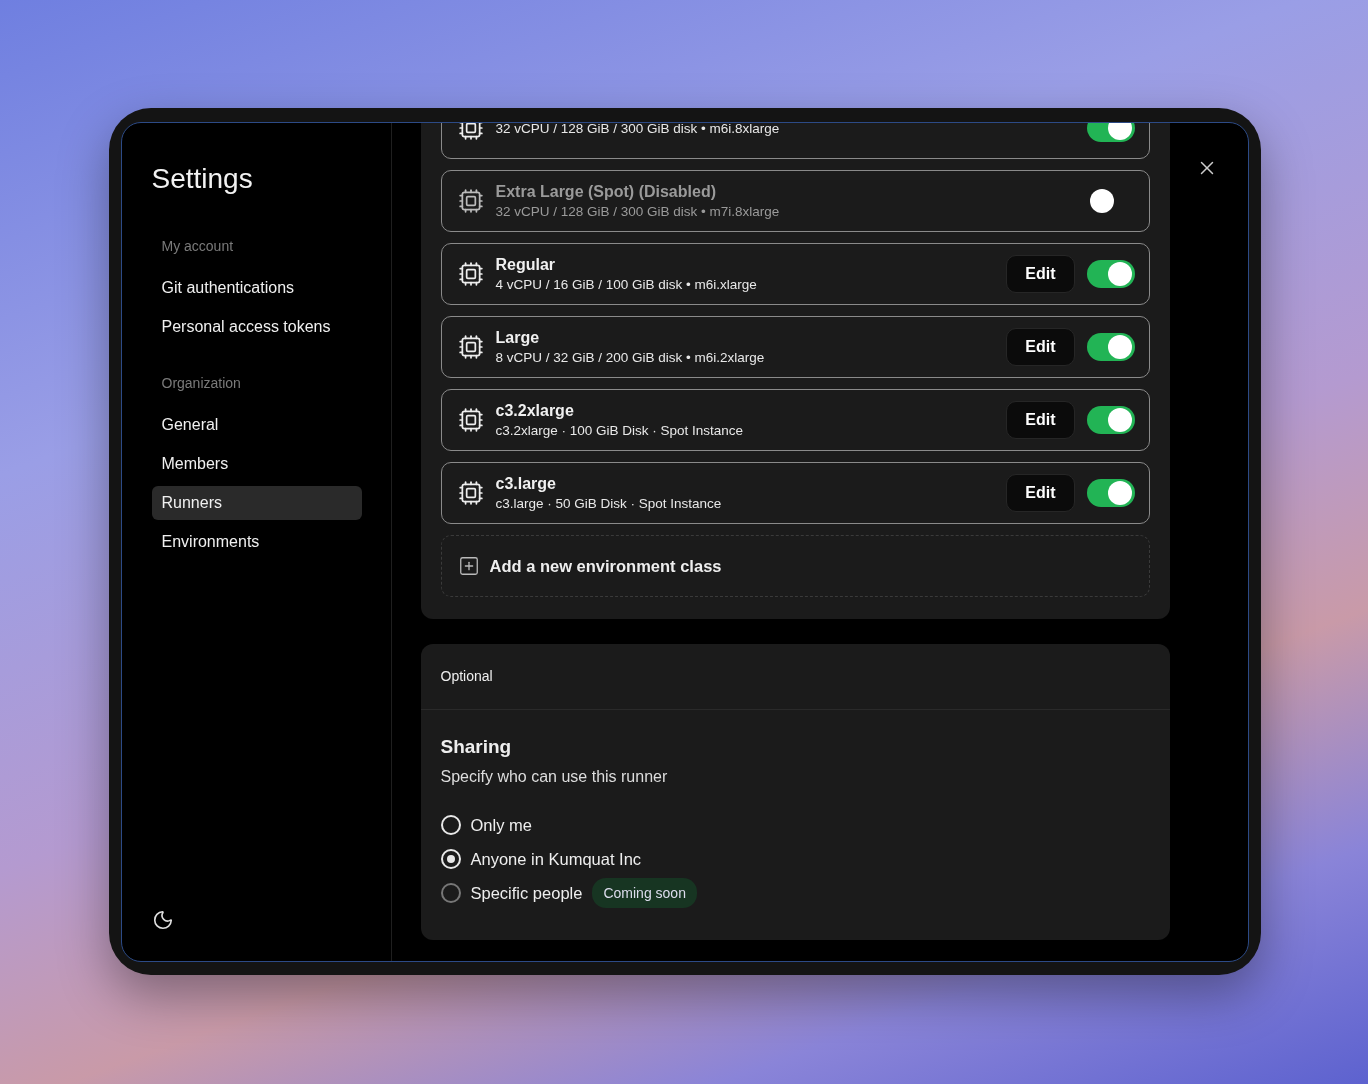 This screenshot has width=1368, height=1084. I want to click on environment-class-specs: 4 vCPU / 16 GiB / 100 GiB disk • m6i.xlarge, so click(626, 284).